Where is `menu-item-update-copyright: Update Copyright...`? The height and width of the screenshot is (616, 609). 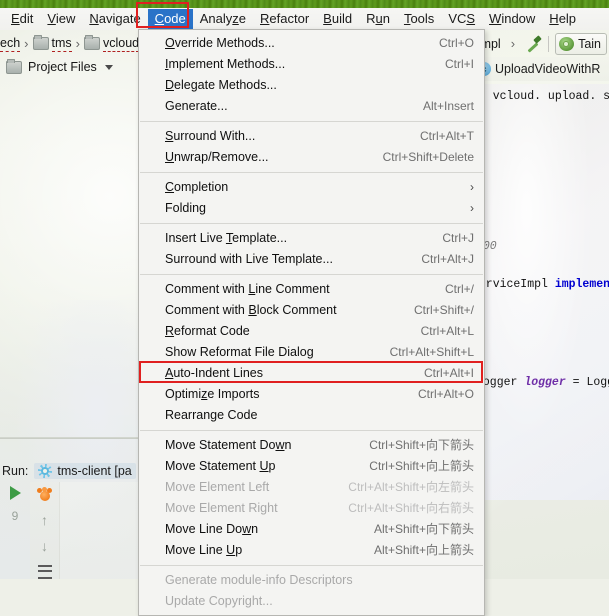 menu-item-update-copyright: Update Copyright... is located at coordinates (311, 601).